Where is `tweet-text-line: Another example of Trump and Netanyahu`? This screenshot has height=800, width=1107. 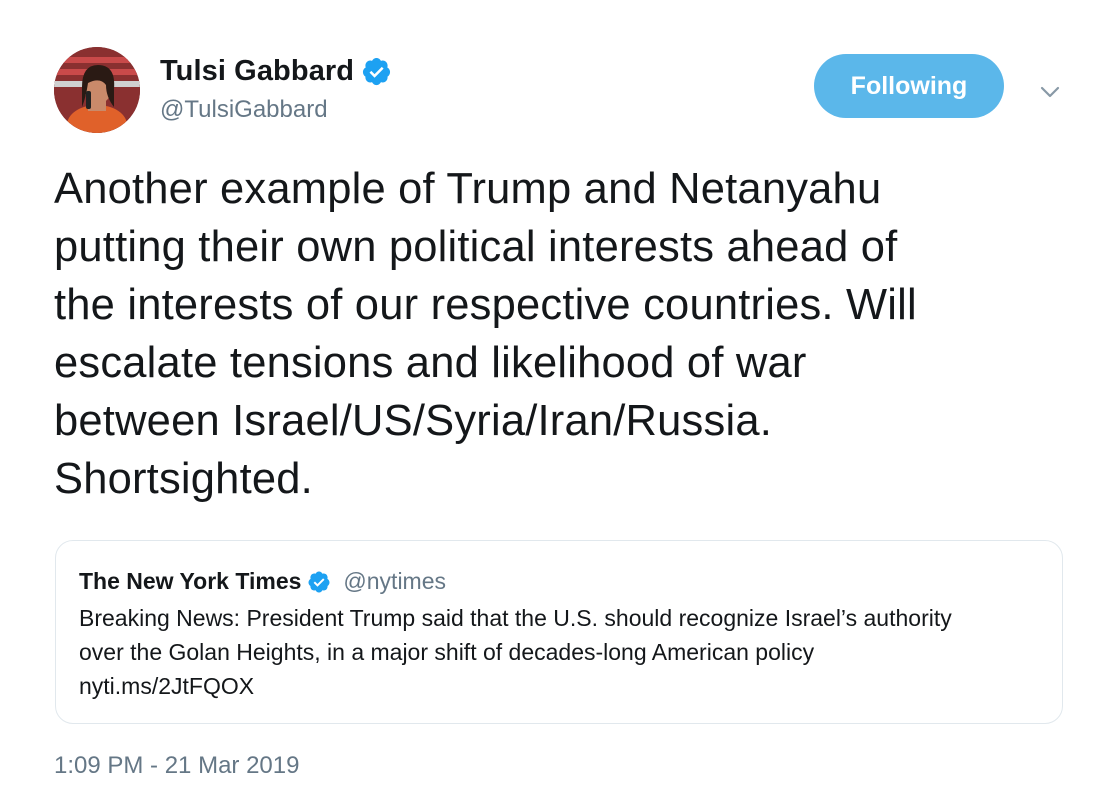
tweet-text-line: Another example of Trump and Netanyahu is located at coordinates (468, 189).